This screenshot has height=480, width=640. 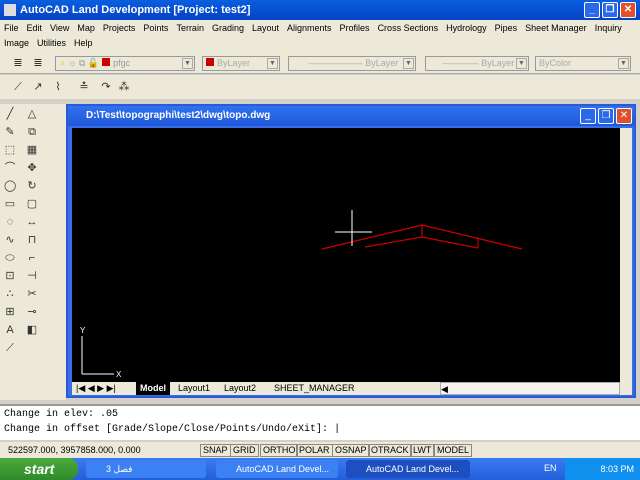 What do you see at coordinates (32, 204) in the screenshot?
I see `tool-icon: ▢` at bounding box center [32, 204].